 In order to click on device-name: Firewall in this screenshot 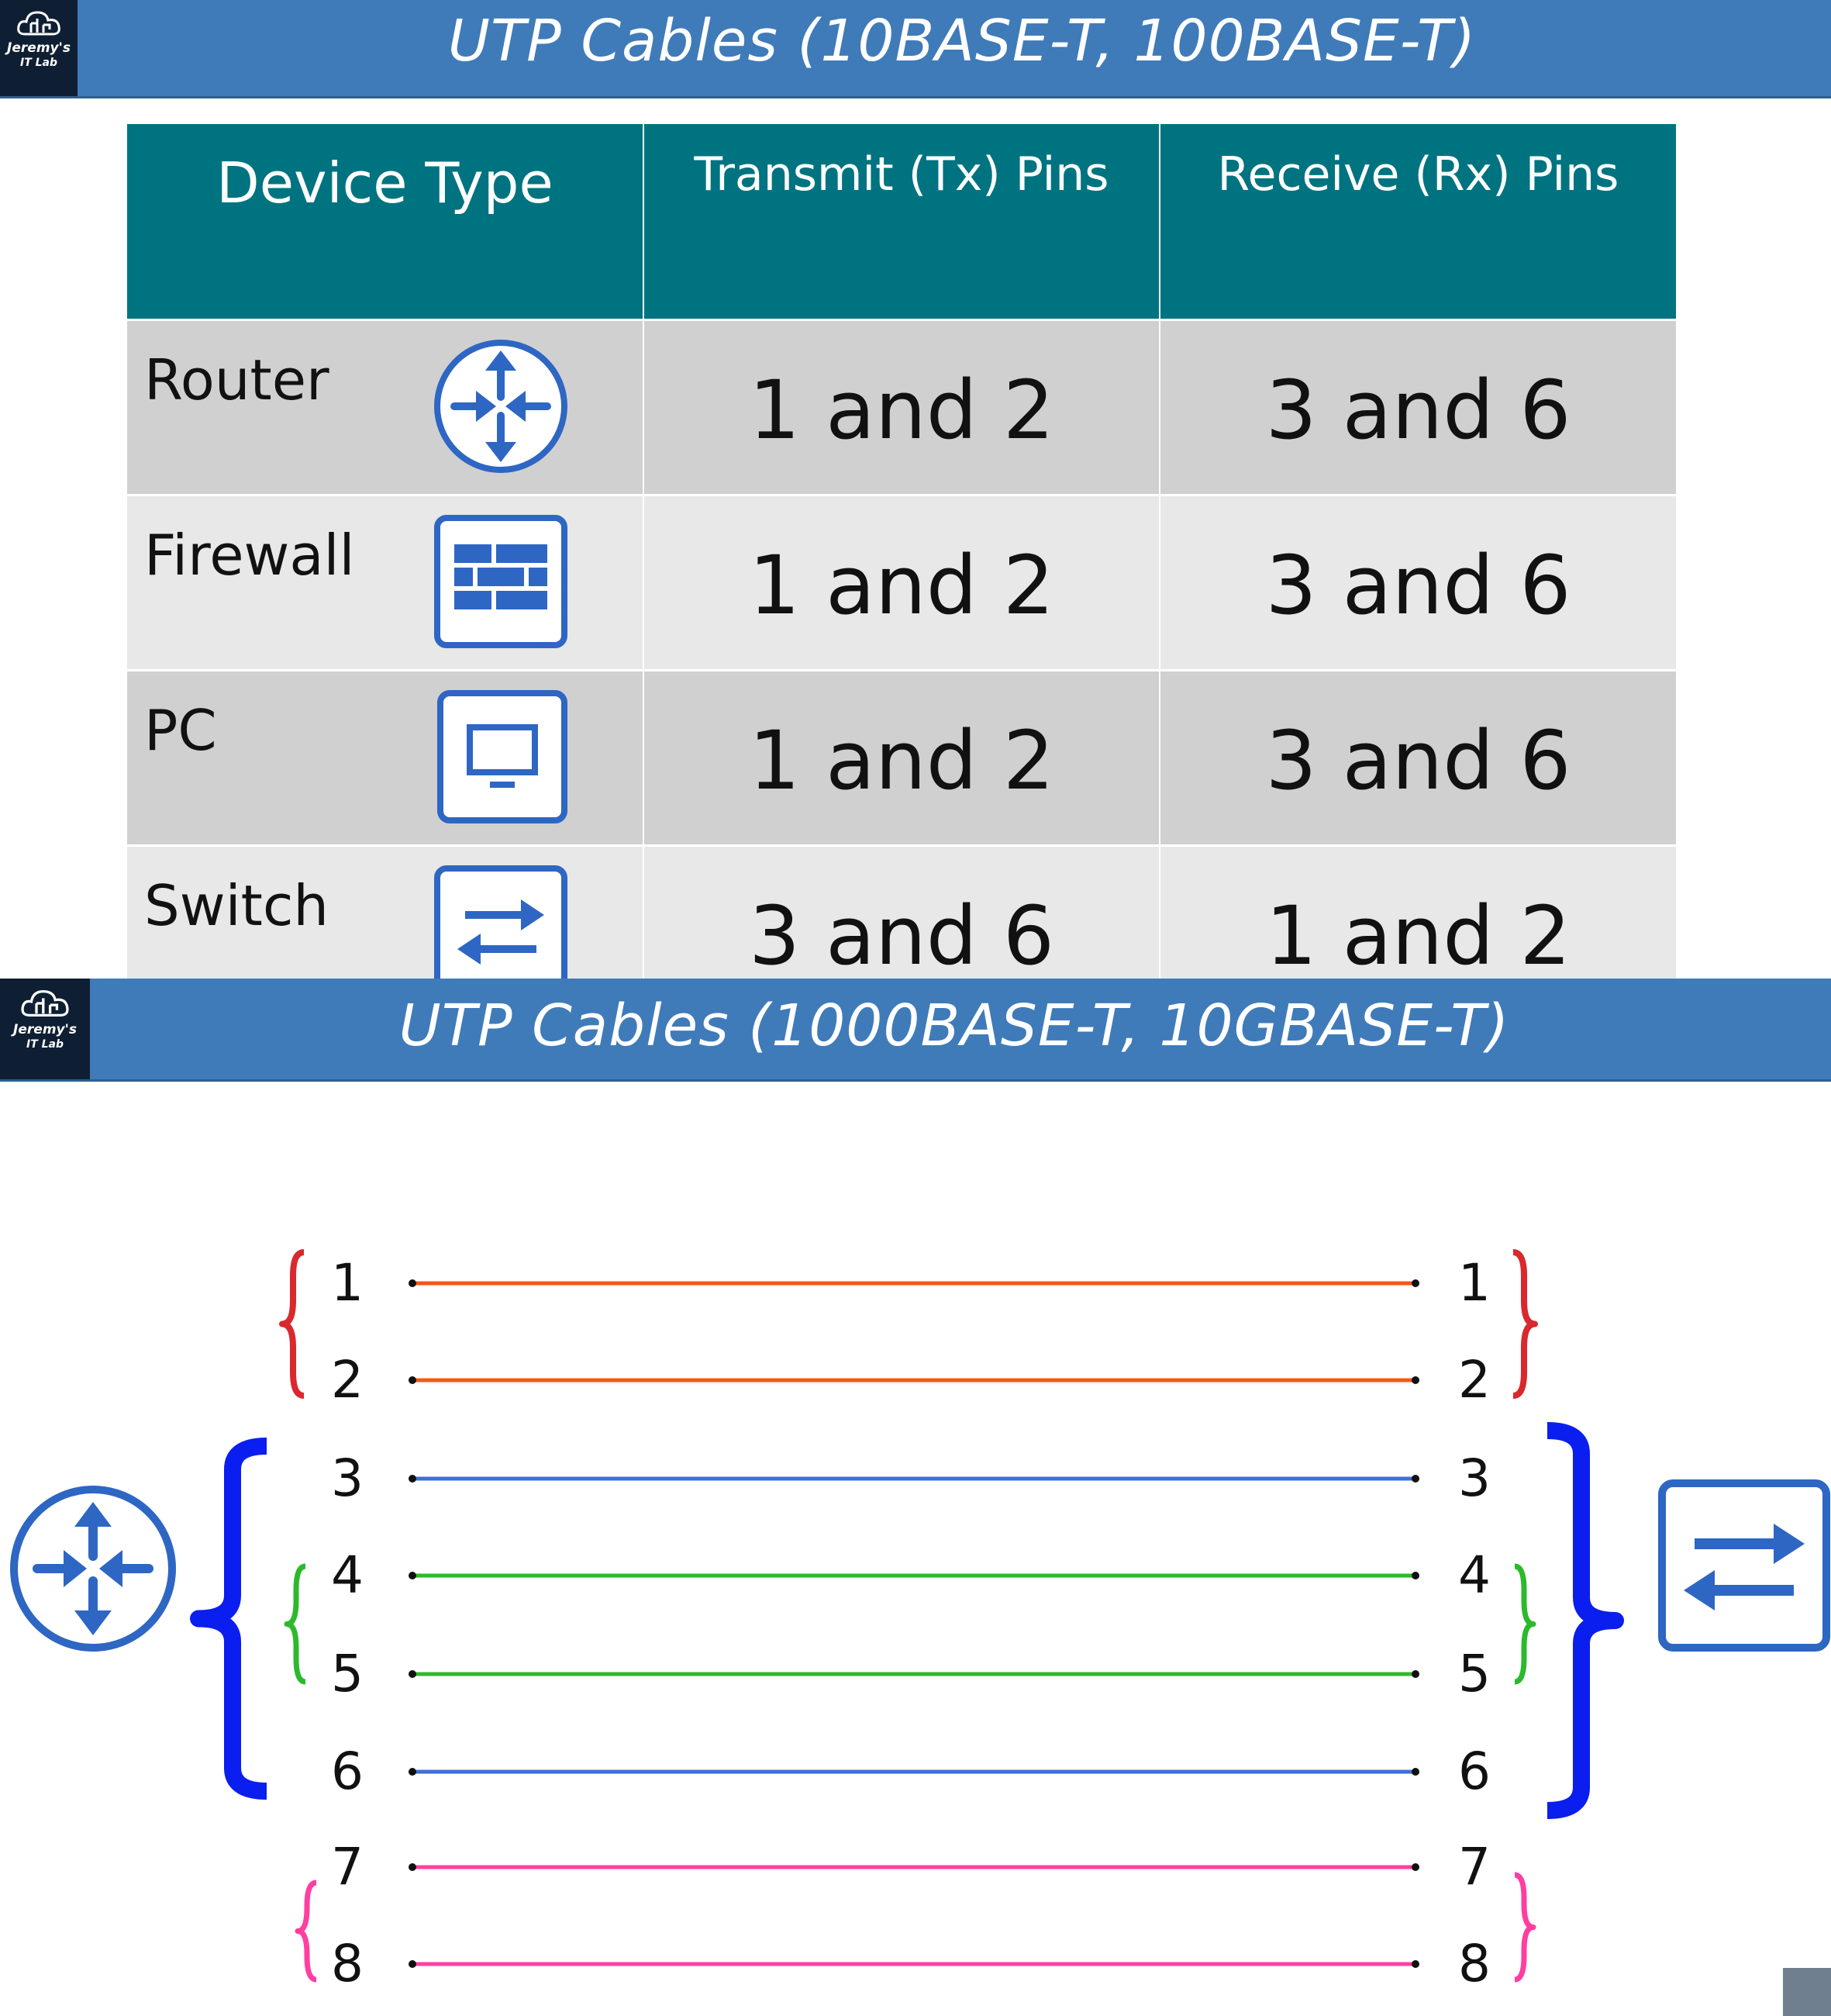, I will do `click(249, 555)`.